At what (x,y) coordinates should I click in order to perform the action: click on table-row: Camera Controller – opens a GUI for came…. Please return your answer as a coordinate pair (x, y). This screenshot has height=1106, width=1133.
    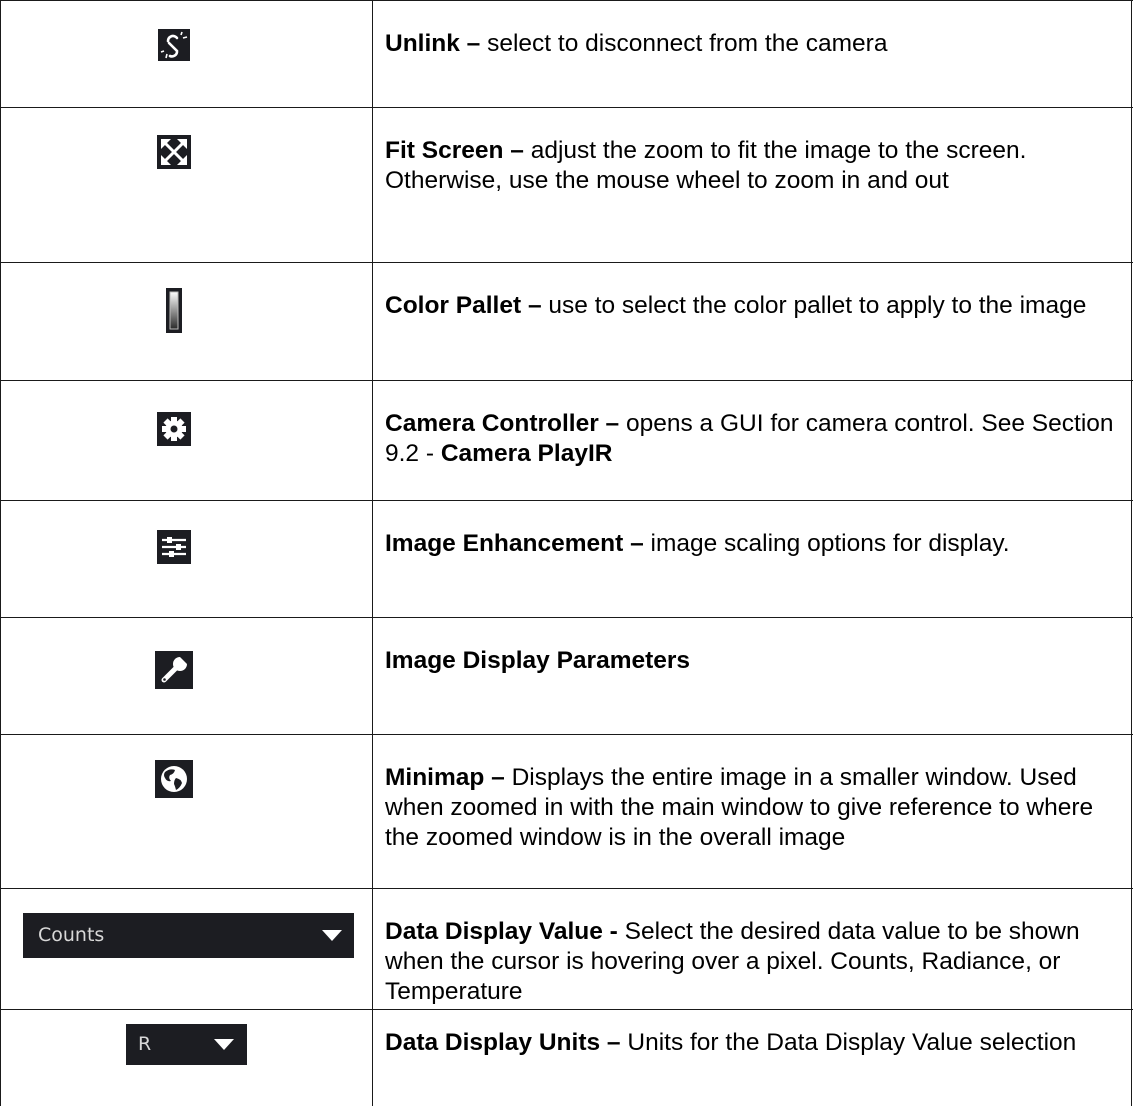
    Looking at the image, I should click on (566, 441).